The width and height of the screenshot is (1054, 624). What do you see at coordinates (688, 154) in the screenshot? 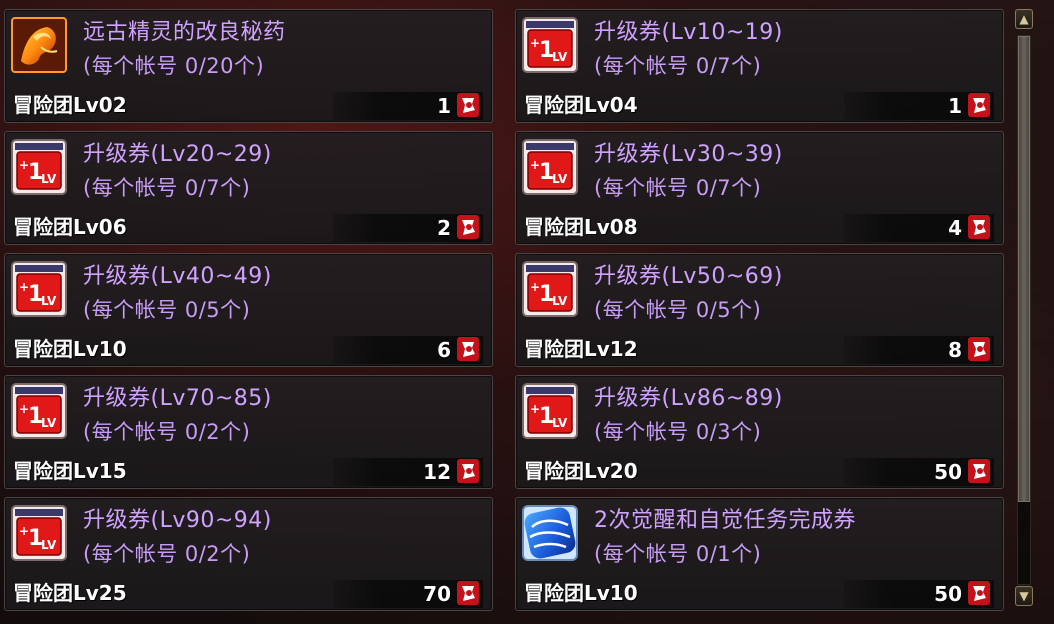
I see `item-name: 升级券(Lv30~39)` at bounding box center [688, 154].